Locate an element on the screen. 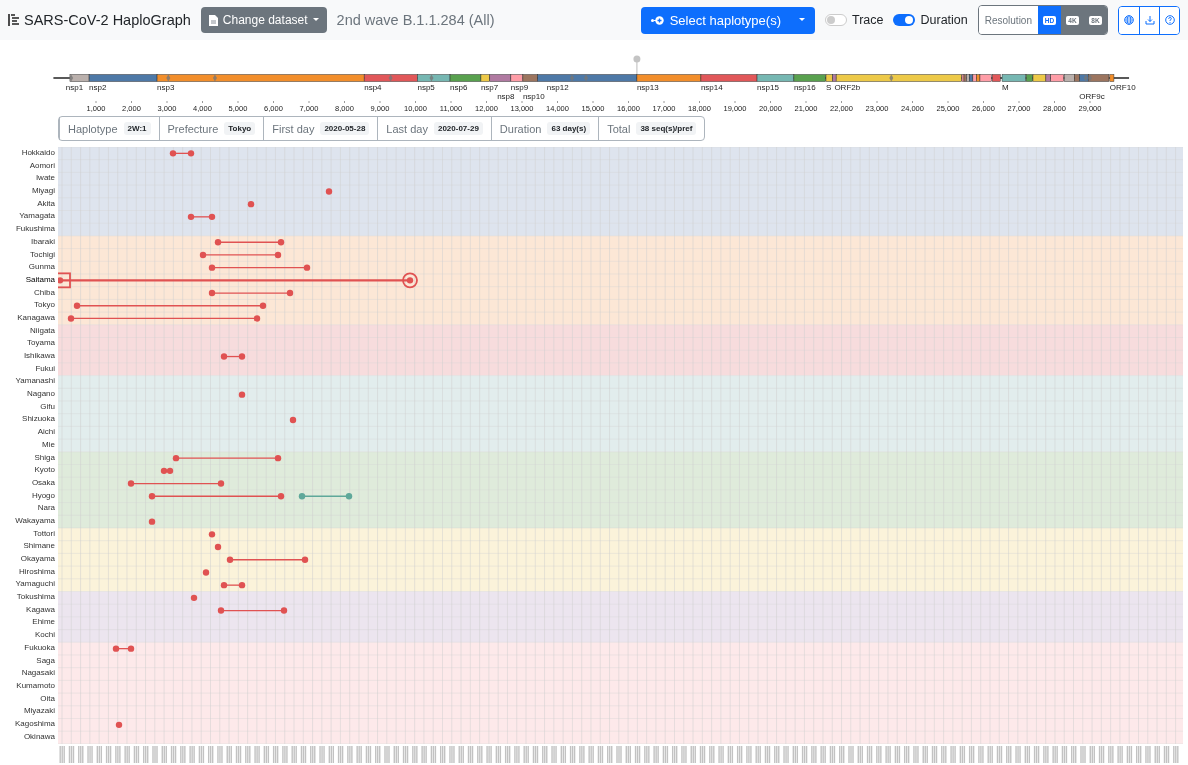 The image size is (1188, 765). prefecture-label: Oita is located at coordinates (47, 698).